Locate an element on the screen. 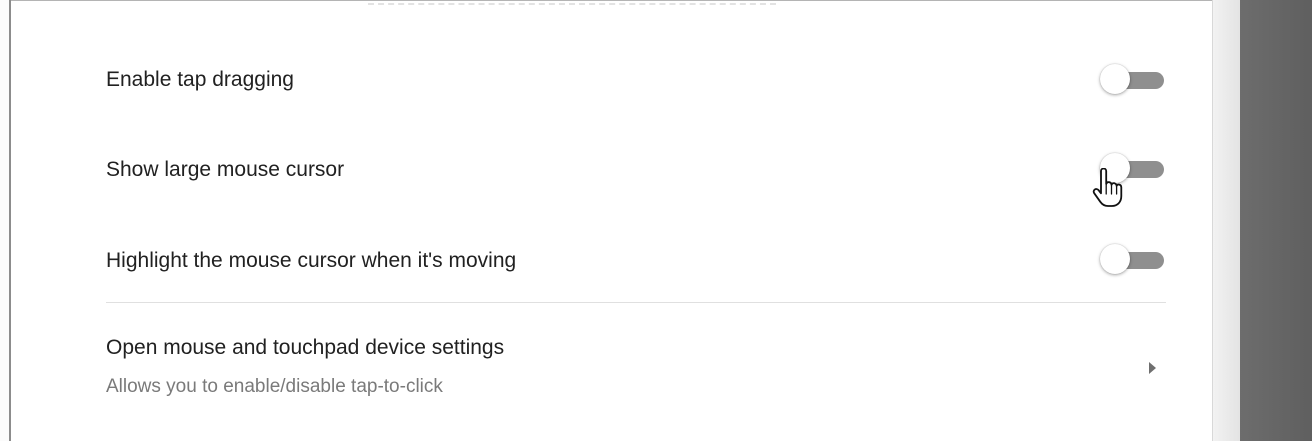 The image size is (1312, 441). background-overlay is located at coordinates (1276, 220).